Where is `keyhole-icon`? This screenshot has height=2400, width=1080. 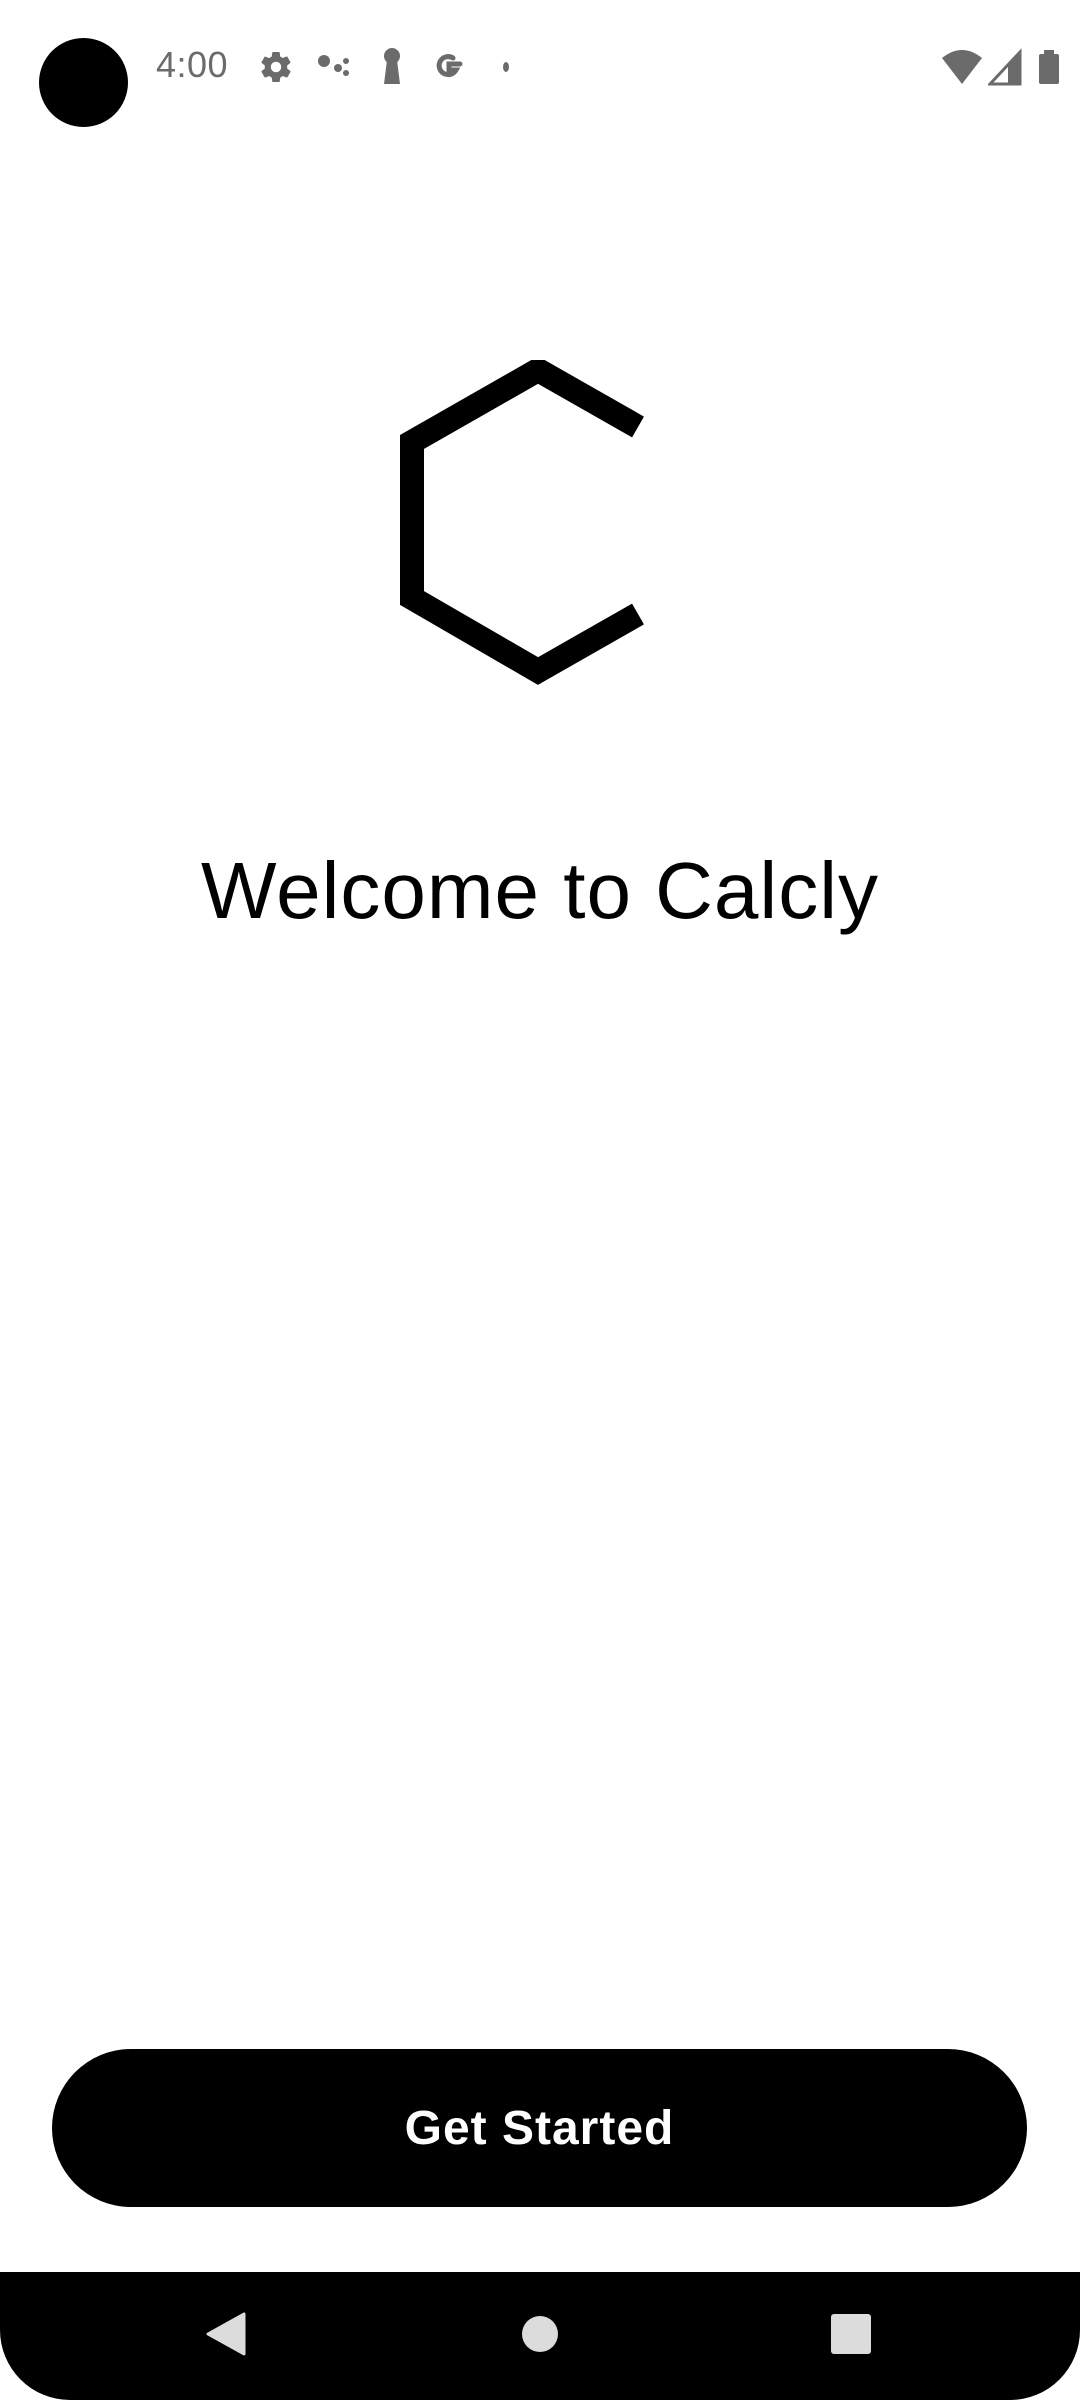
keyhole-icon is located at coordinates (392, 67).